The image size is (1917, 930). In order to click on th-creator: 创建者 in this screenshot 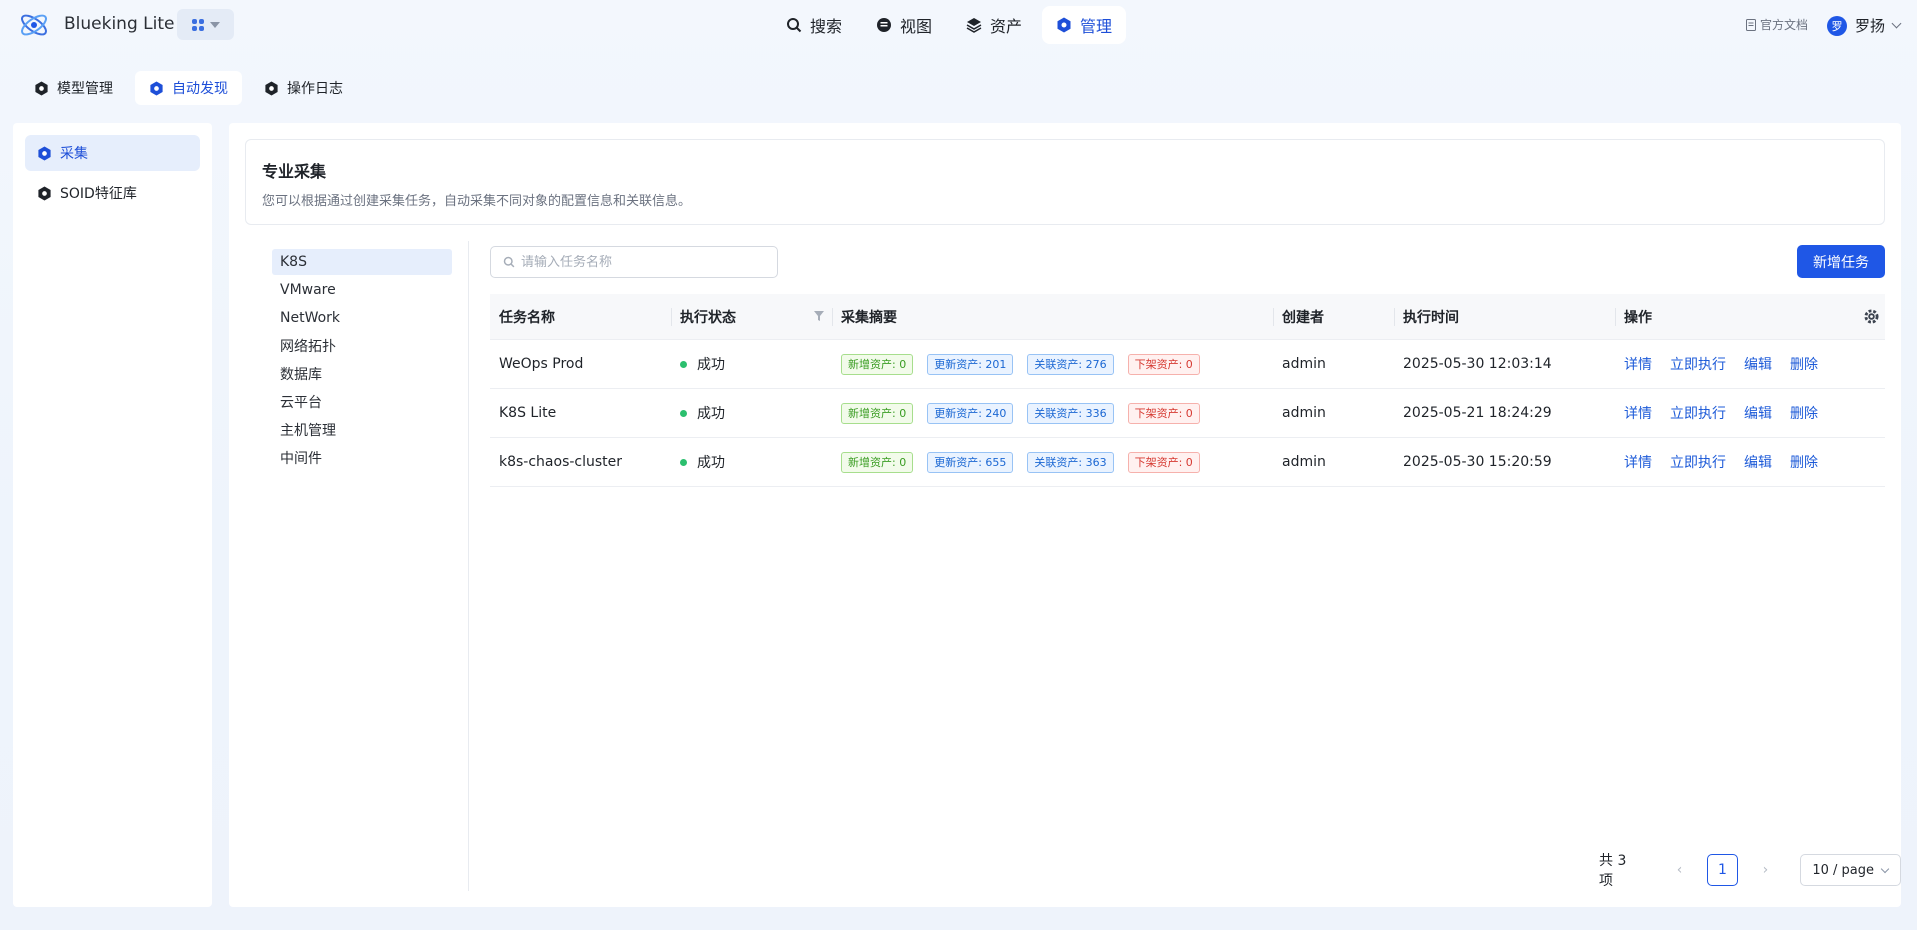, I will do `click(1333, 316)`.